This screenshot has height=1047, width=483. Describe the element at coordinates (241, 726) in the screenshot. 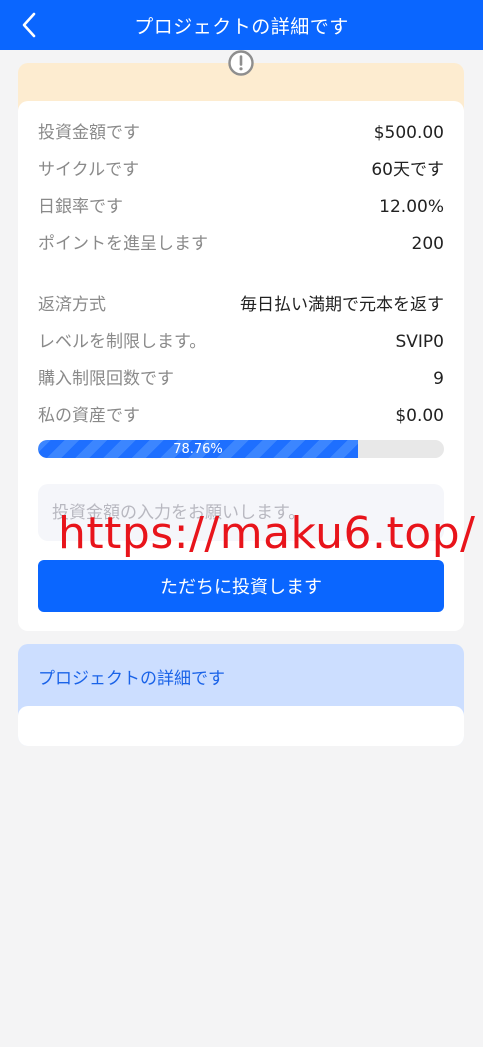

I see `detail-section-body` at that location.